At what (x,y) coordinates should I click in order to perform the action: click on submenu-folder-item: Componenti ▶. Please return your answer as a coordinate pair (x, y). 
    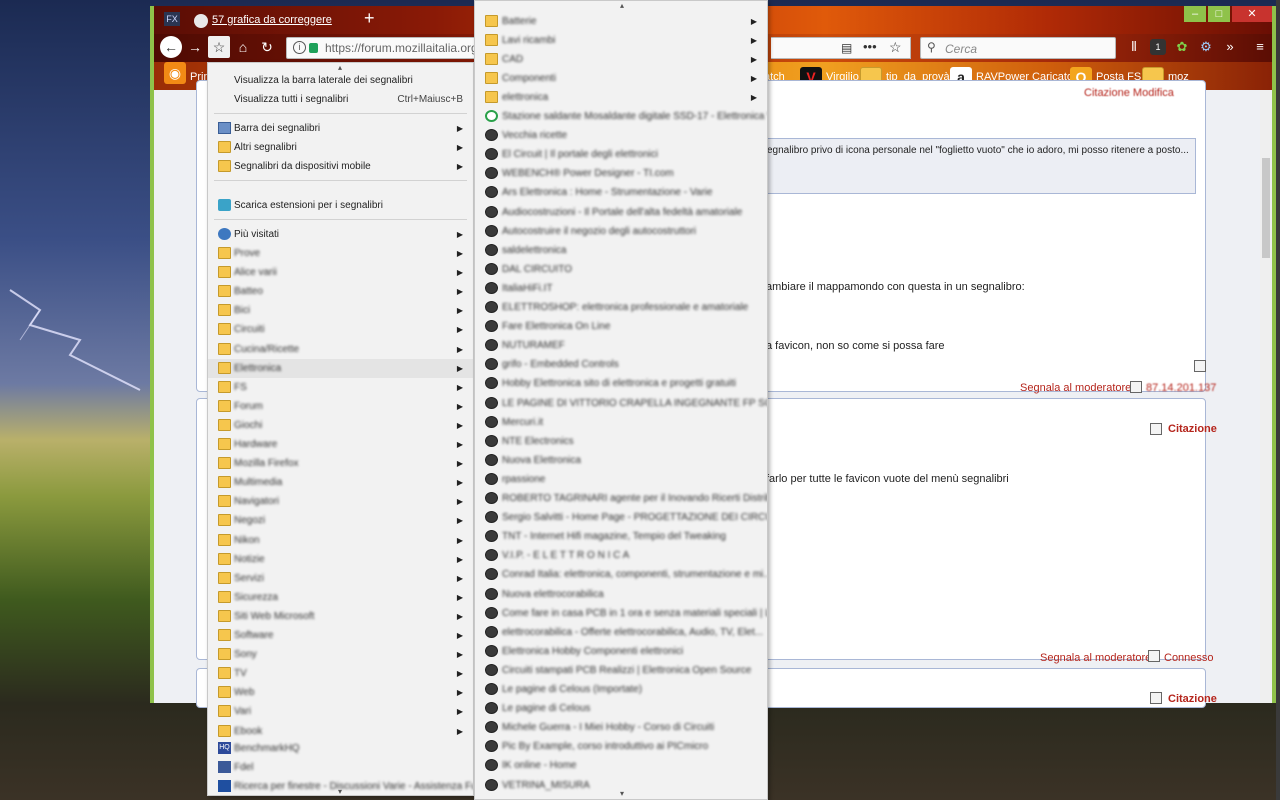
    Looking at the image, I should click on (621, 78).